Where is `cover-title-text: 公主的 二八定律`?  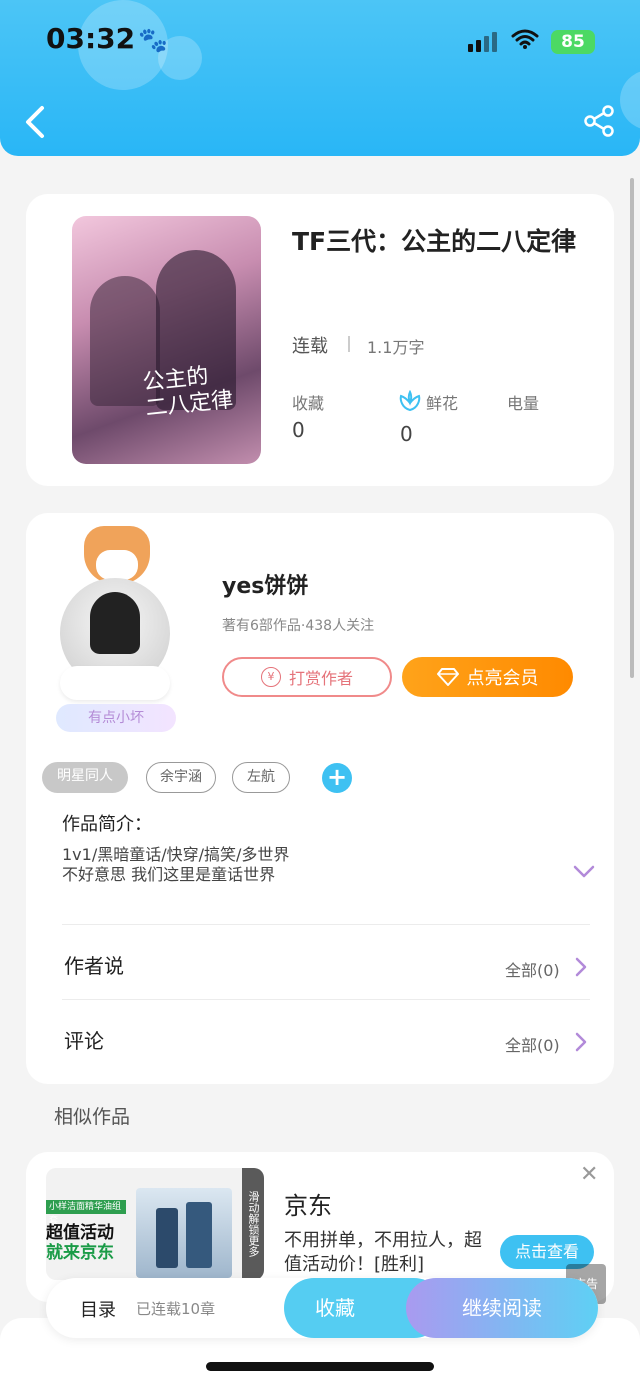 cover-title-text: 公主的 二八定律 is located at coordinates (188, 392).